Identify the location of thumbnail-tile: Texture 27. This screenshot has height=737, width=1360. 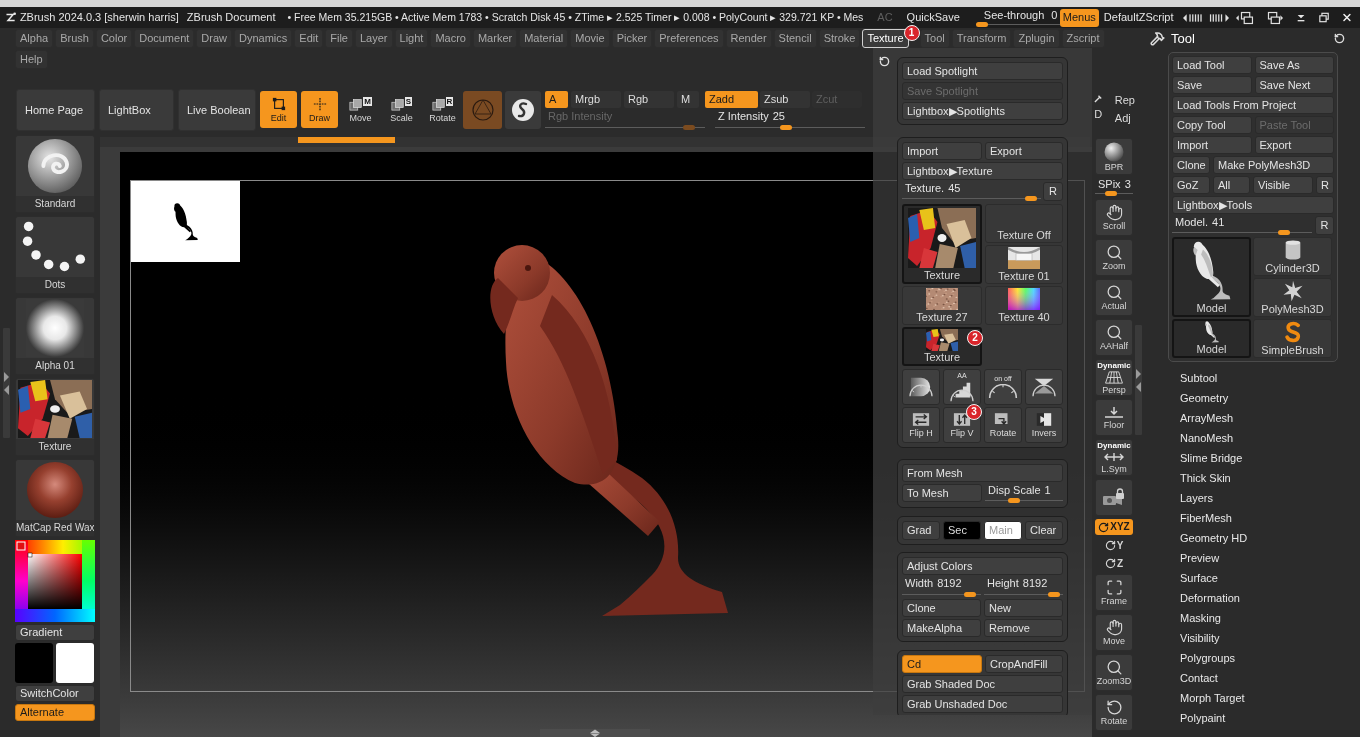
(942, 305).